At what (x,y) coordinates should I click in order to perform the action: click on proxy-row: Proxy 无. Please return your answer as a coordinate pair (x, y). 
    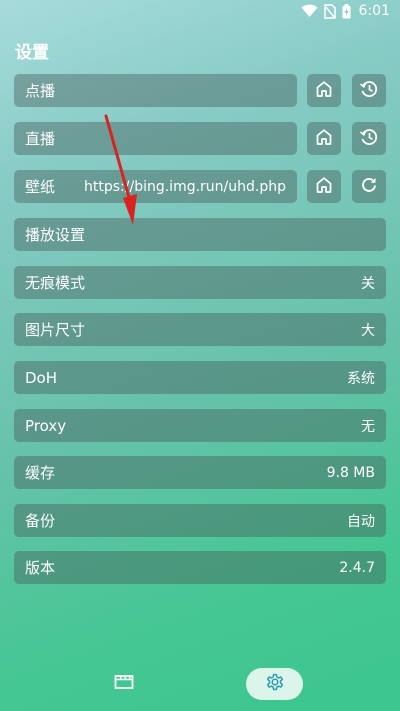
    Looking at the image, I should click on (200, 425).